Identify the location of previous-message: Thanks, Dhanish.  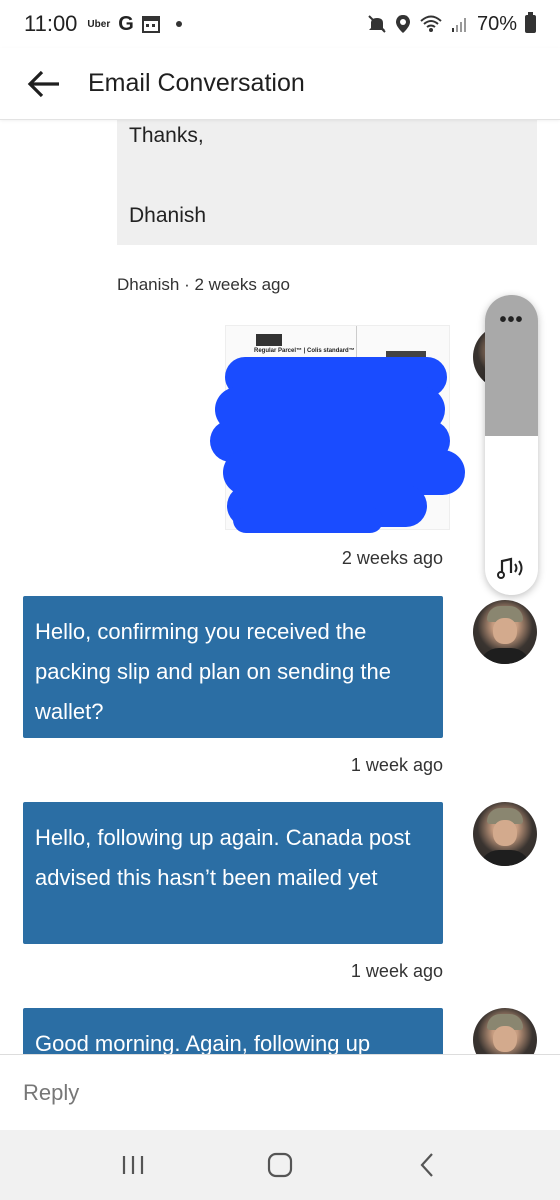
(327, 182).